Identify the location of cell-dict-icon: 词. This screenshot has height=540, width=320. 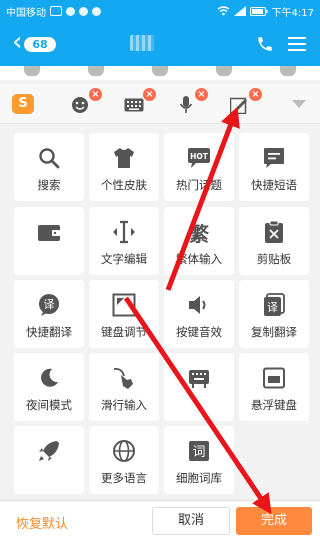
(199, 451).